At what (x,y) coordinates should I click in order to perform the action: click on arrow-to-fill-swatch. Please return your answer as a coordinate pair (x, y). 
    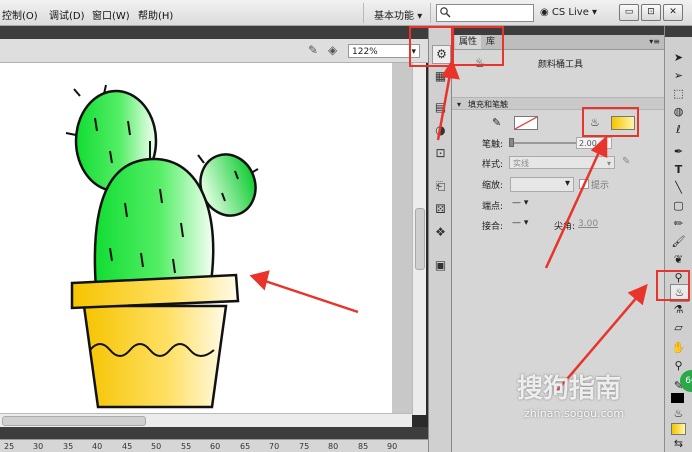
    Looking at the image, I should click on (576, 202).